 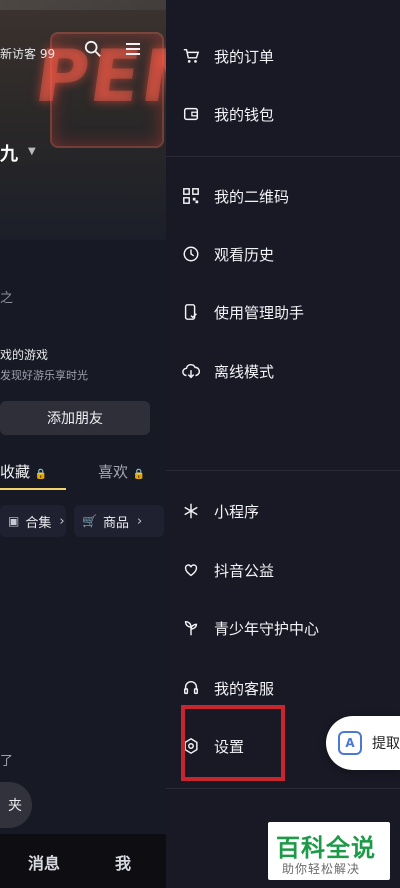 What do you see at coordinates (350, 743) in the screenshot?
I see `text-extract-icon: A` at bounding box center [350, 743].